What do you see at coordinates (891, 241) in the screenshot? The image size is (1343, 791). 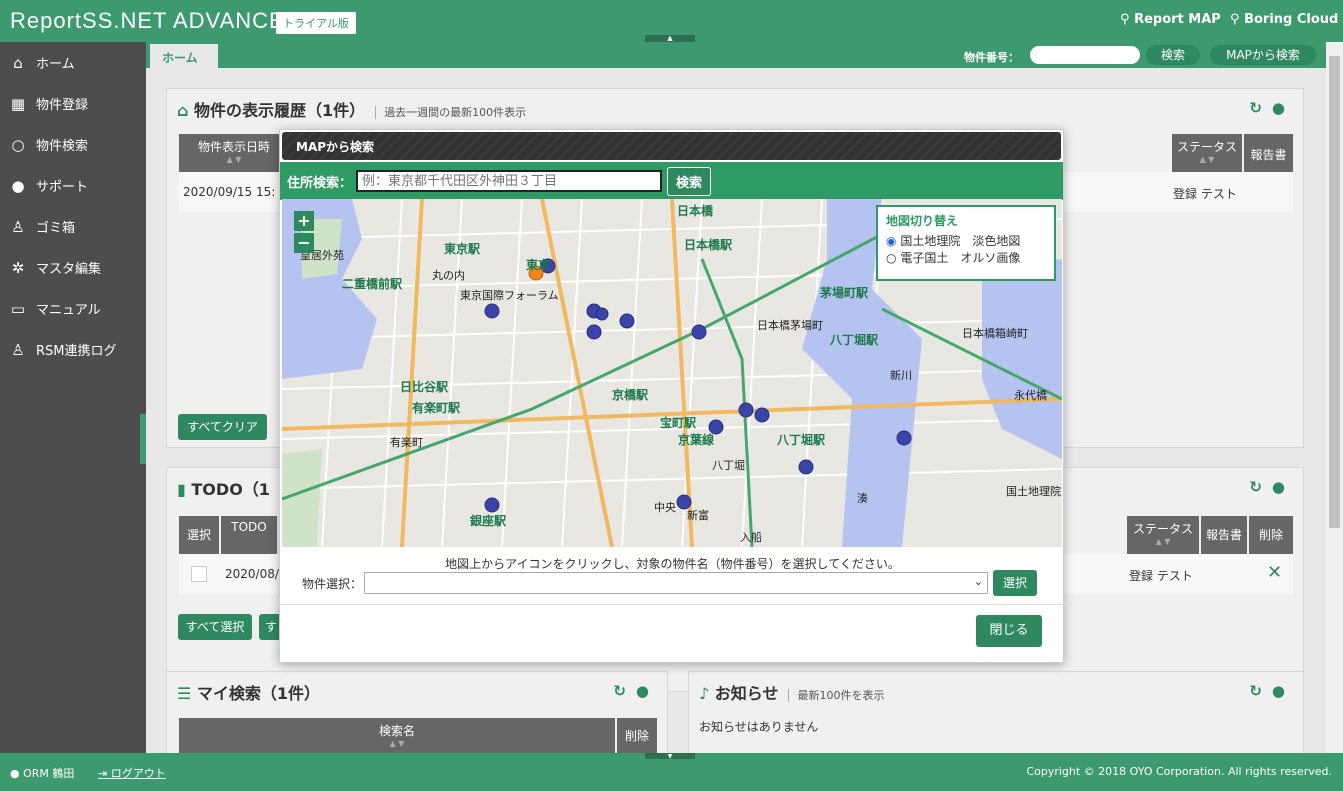 I see `radio-selected-icon: ◉` at bounding box center [891, 241].